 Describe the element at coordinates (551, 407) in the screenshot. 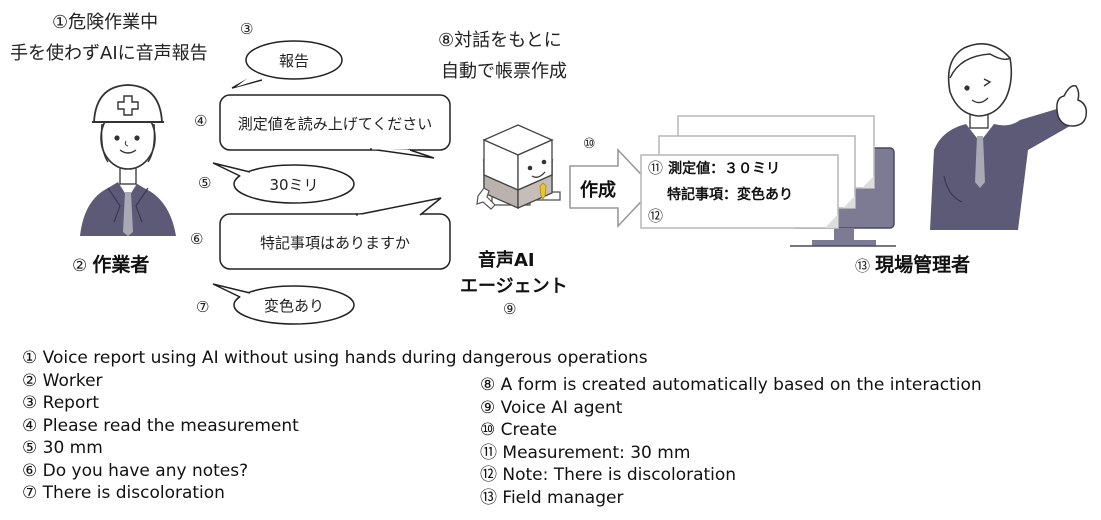

I see `legend-item: ⑨ Voice AI agent` at that location.